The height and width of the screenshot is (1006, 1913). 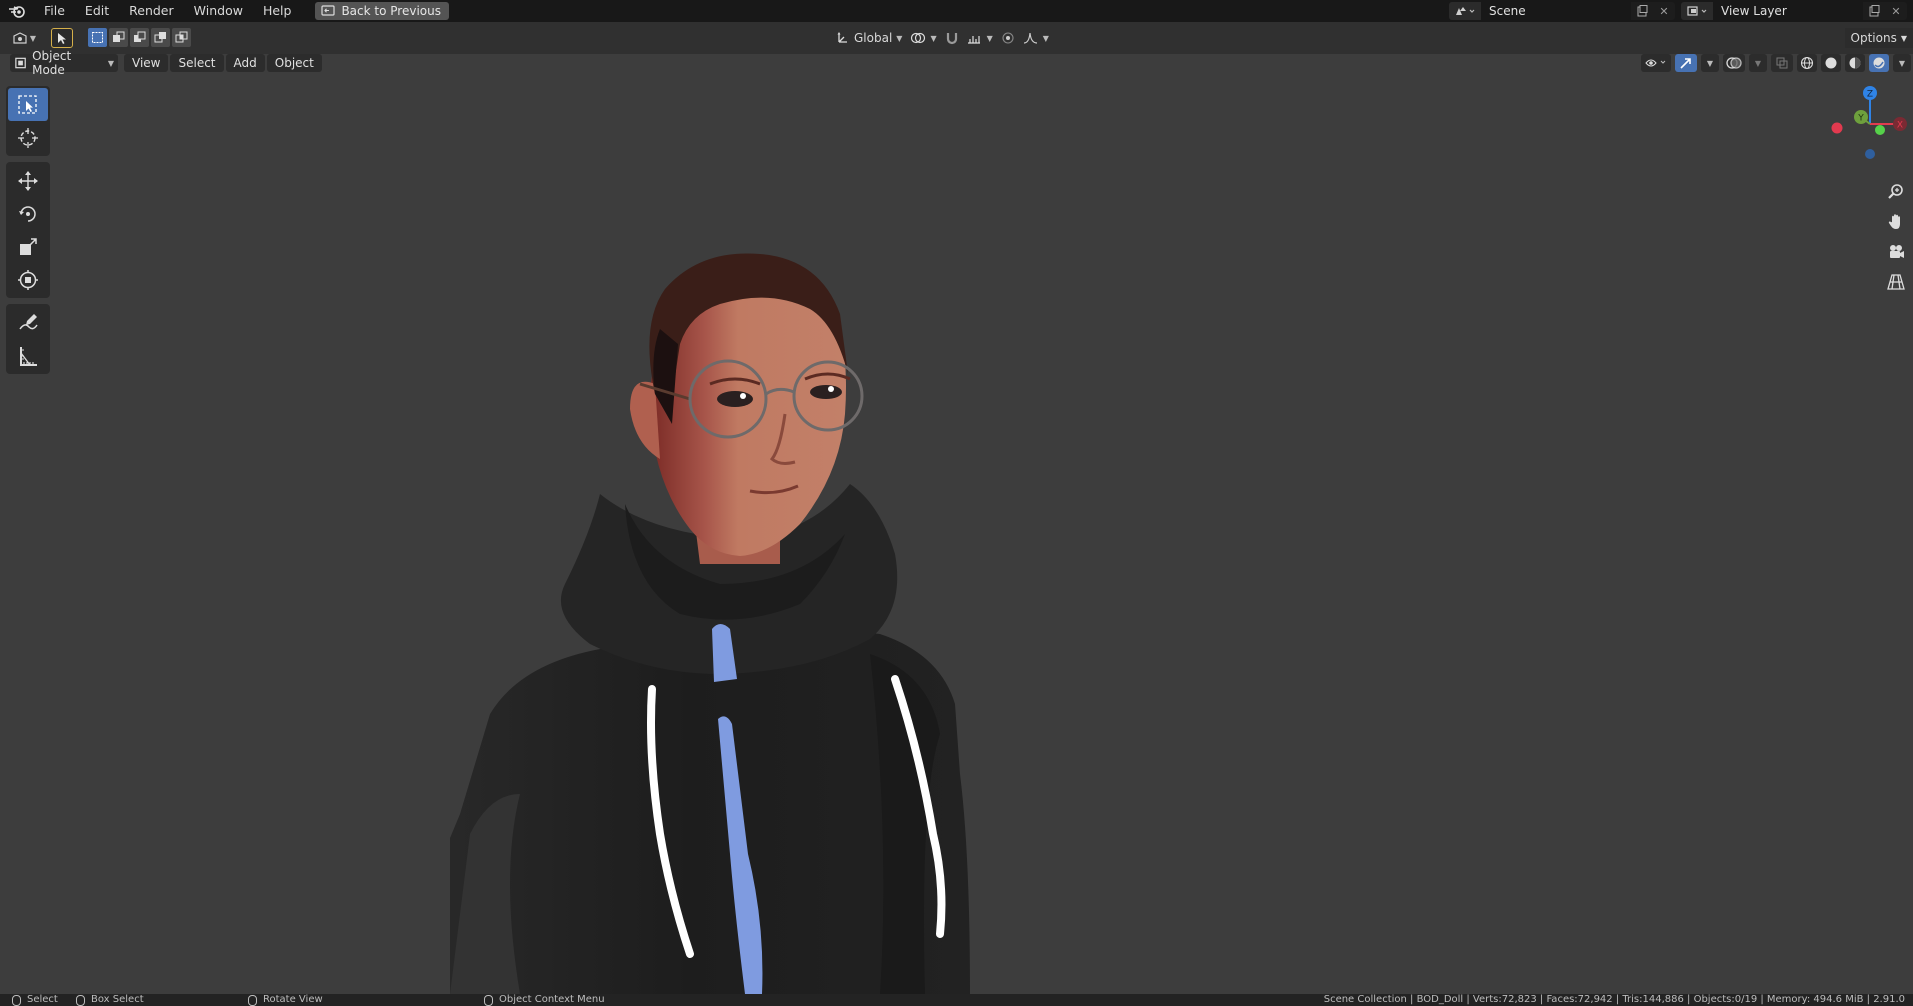 I want to click on scene-remove-icon: ✕, so click(x=1664, y=11).